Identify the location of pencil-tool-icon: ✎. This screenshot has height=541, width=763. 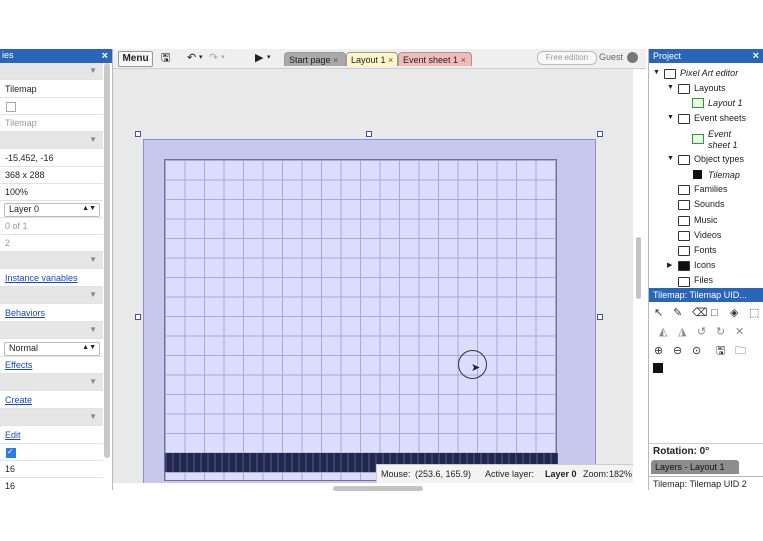
(677, 313).